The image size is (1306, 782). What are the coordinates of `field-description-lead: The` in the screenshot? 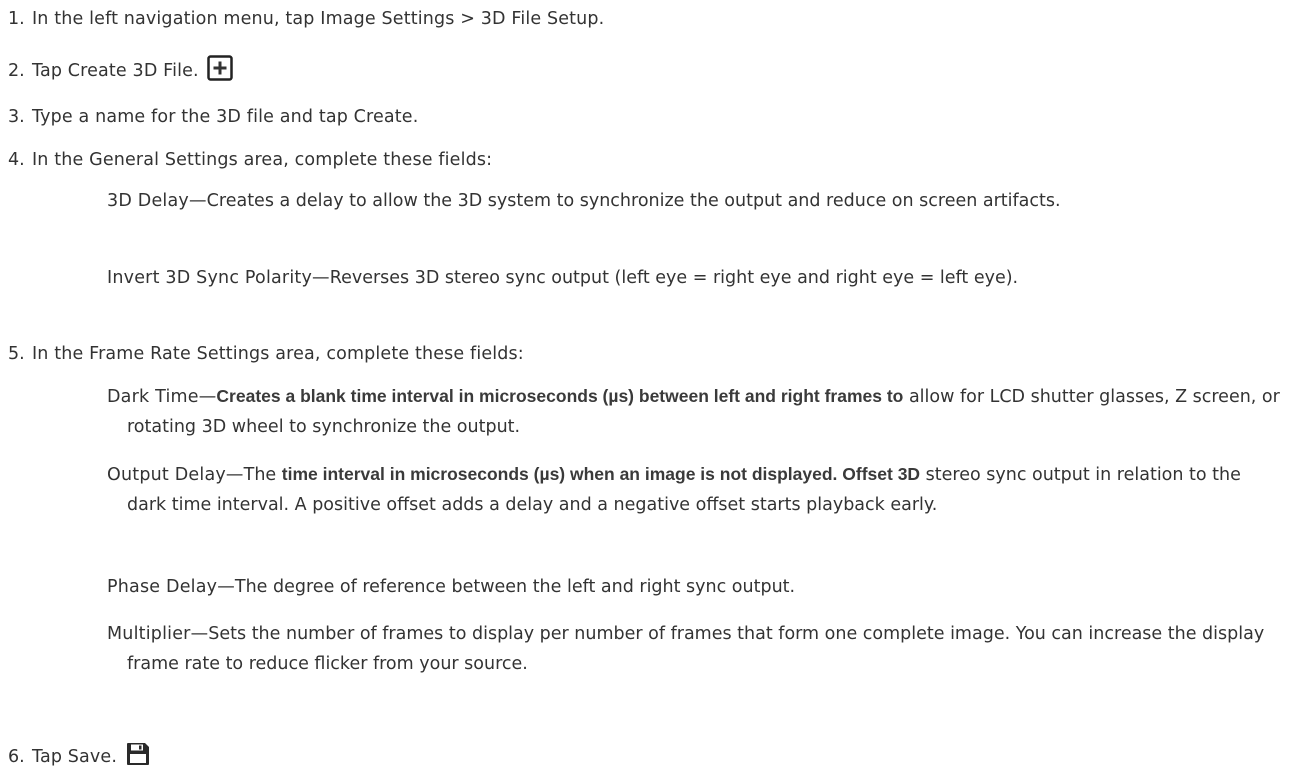 It's located at (262, 475).